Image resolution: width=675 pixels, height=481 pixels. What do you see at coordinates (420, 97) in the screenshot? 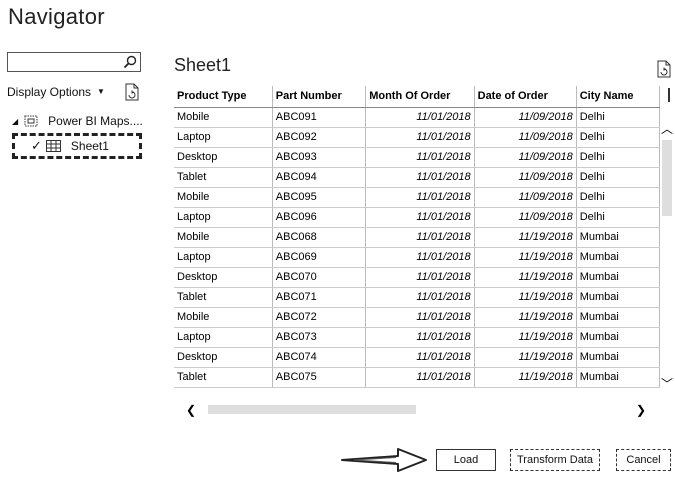
I see `column-header: Month Of Order` at bounding box center [420, 97].